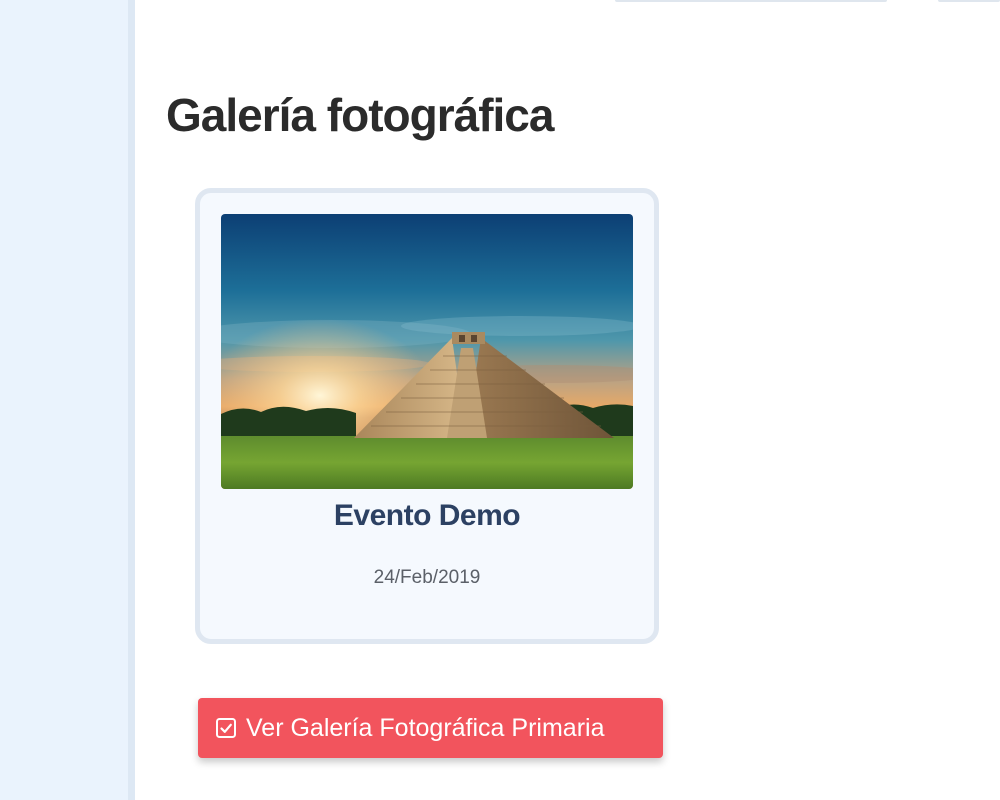 The height and width of the screenshot is (800, 1000). I want to click on card-title: Evento Demo, so click(427, 516).